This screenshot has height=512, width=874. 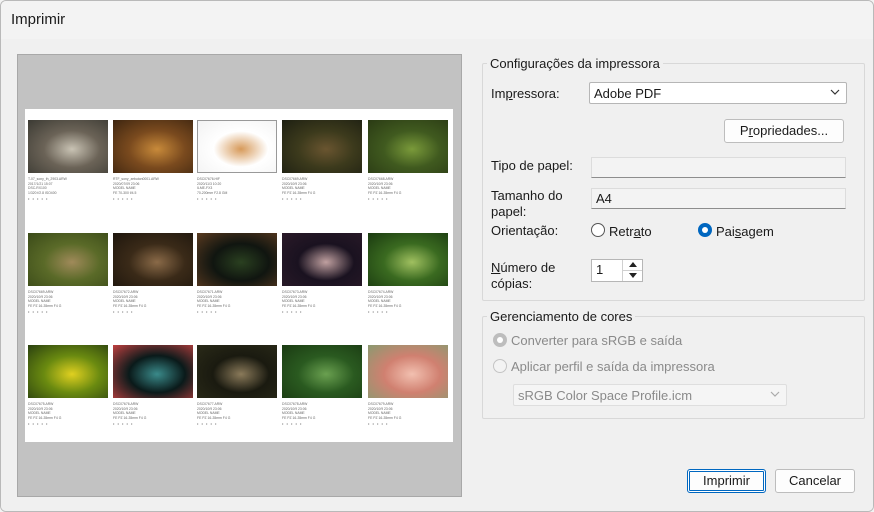 What do you see at coordinates (212, 192) in the screenshot?
I see `thumbnail-meta-line: 70-200mm F2.8 GM` at bounding box center [212, 192].